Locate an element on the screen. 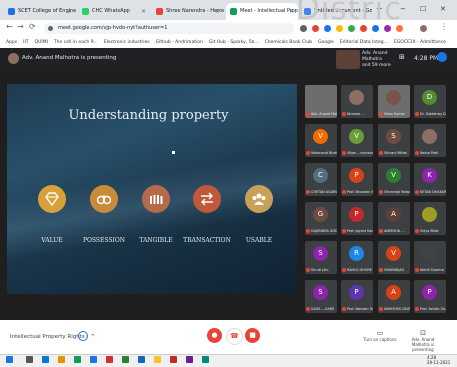 The image size is (457, 367). chevron-up-icon: ^ is located at coordinates (93, 337).